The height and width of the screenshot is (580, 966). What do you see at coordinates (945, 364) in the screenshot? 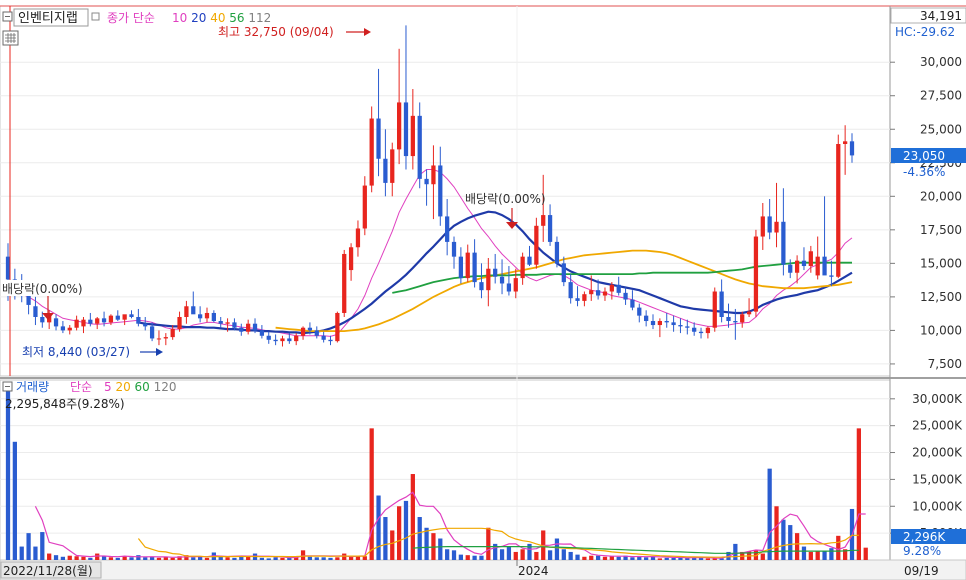
I see `price-tick-label: 7,500` at bounding box center [945, 364].